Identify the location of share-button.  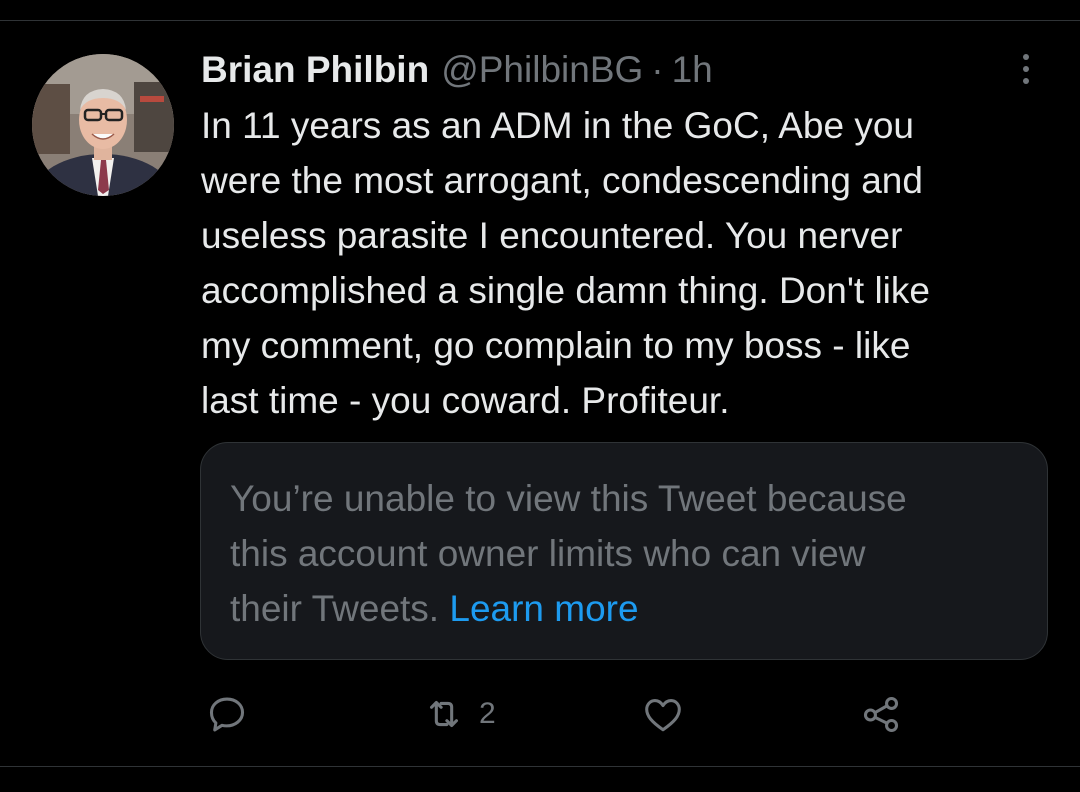
(881, 714).